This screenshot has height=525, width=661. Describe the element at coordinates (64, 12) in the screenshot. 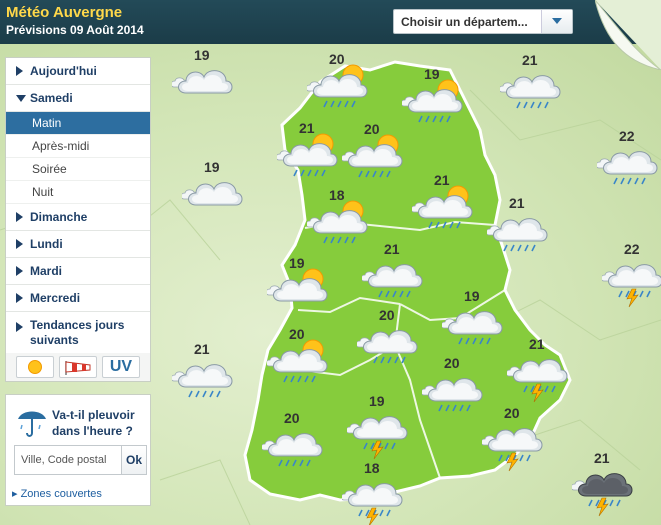

I see `page-title: Météo Auvergne` at that location.